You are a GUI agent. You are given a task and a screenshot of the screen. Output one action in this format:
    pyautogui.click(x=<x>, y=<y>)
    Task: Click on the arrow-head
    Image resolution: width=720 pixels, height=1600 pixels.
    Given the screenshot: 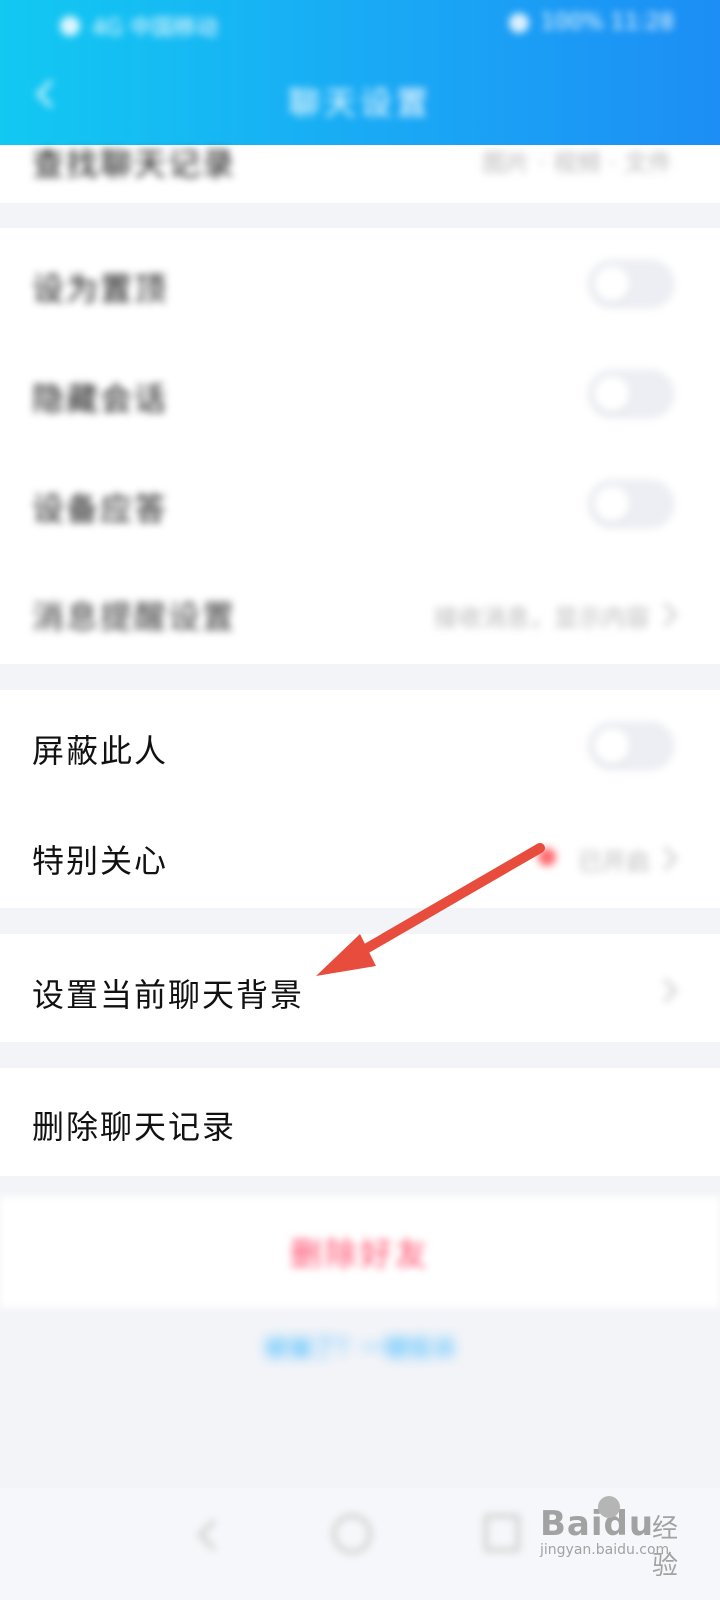 What is the action you would take?
    pyautogui.click(x=346, y=955)
    